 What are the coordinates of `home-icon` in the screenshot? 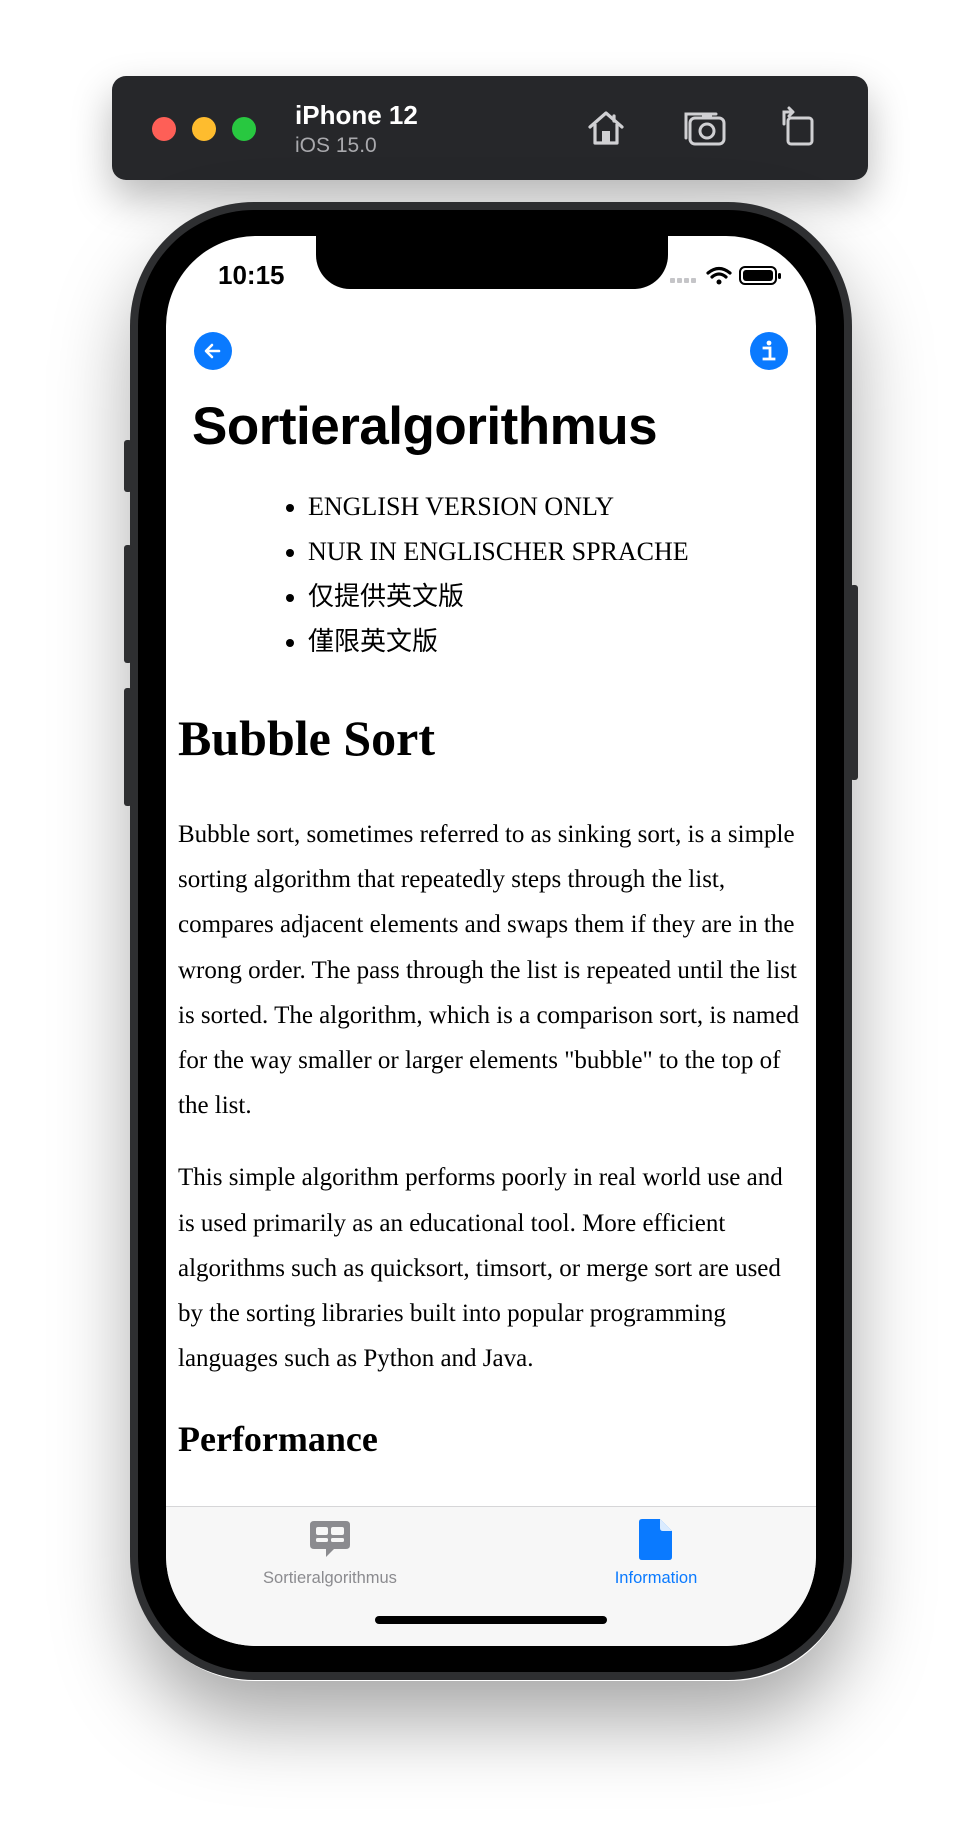 It's located at (606, 128).